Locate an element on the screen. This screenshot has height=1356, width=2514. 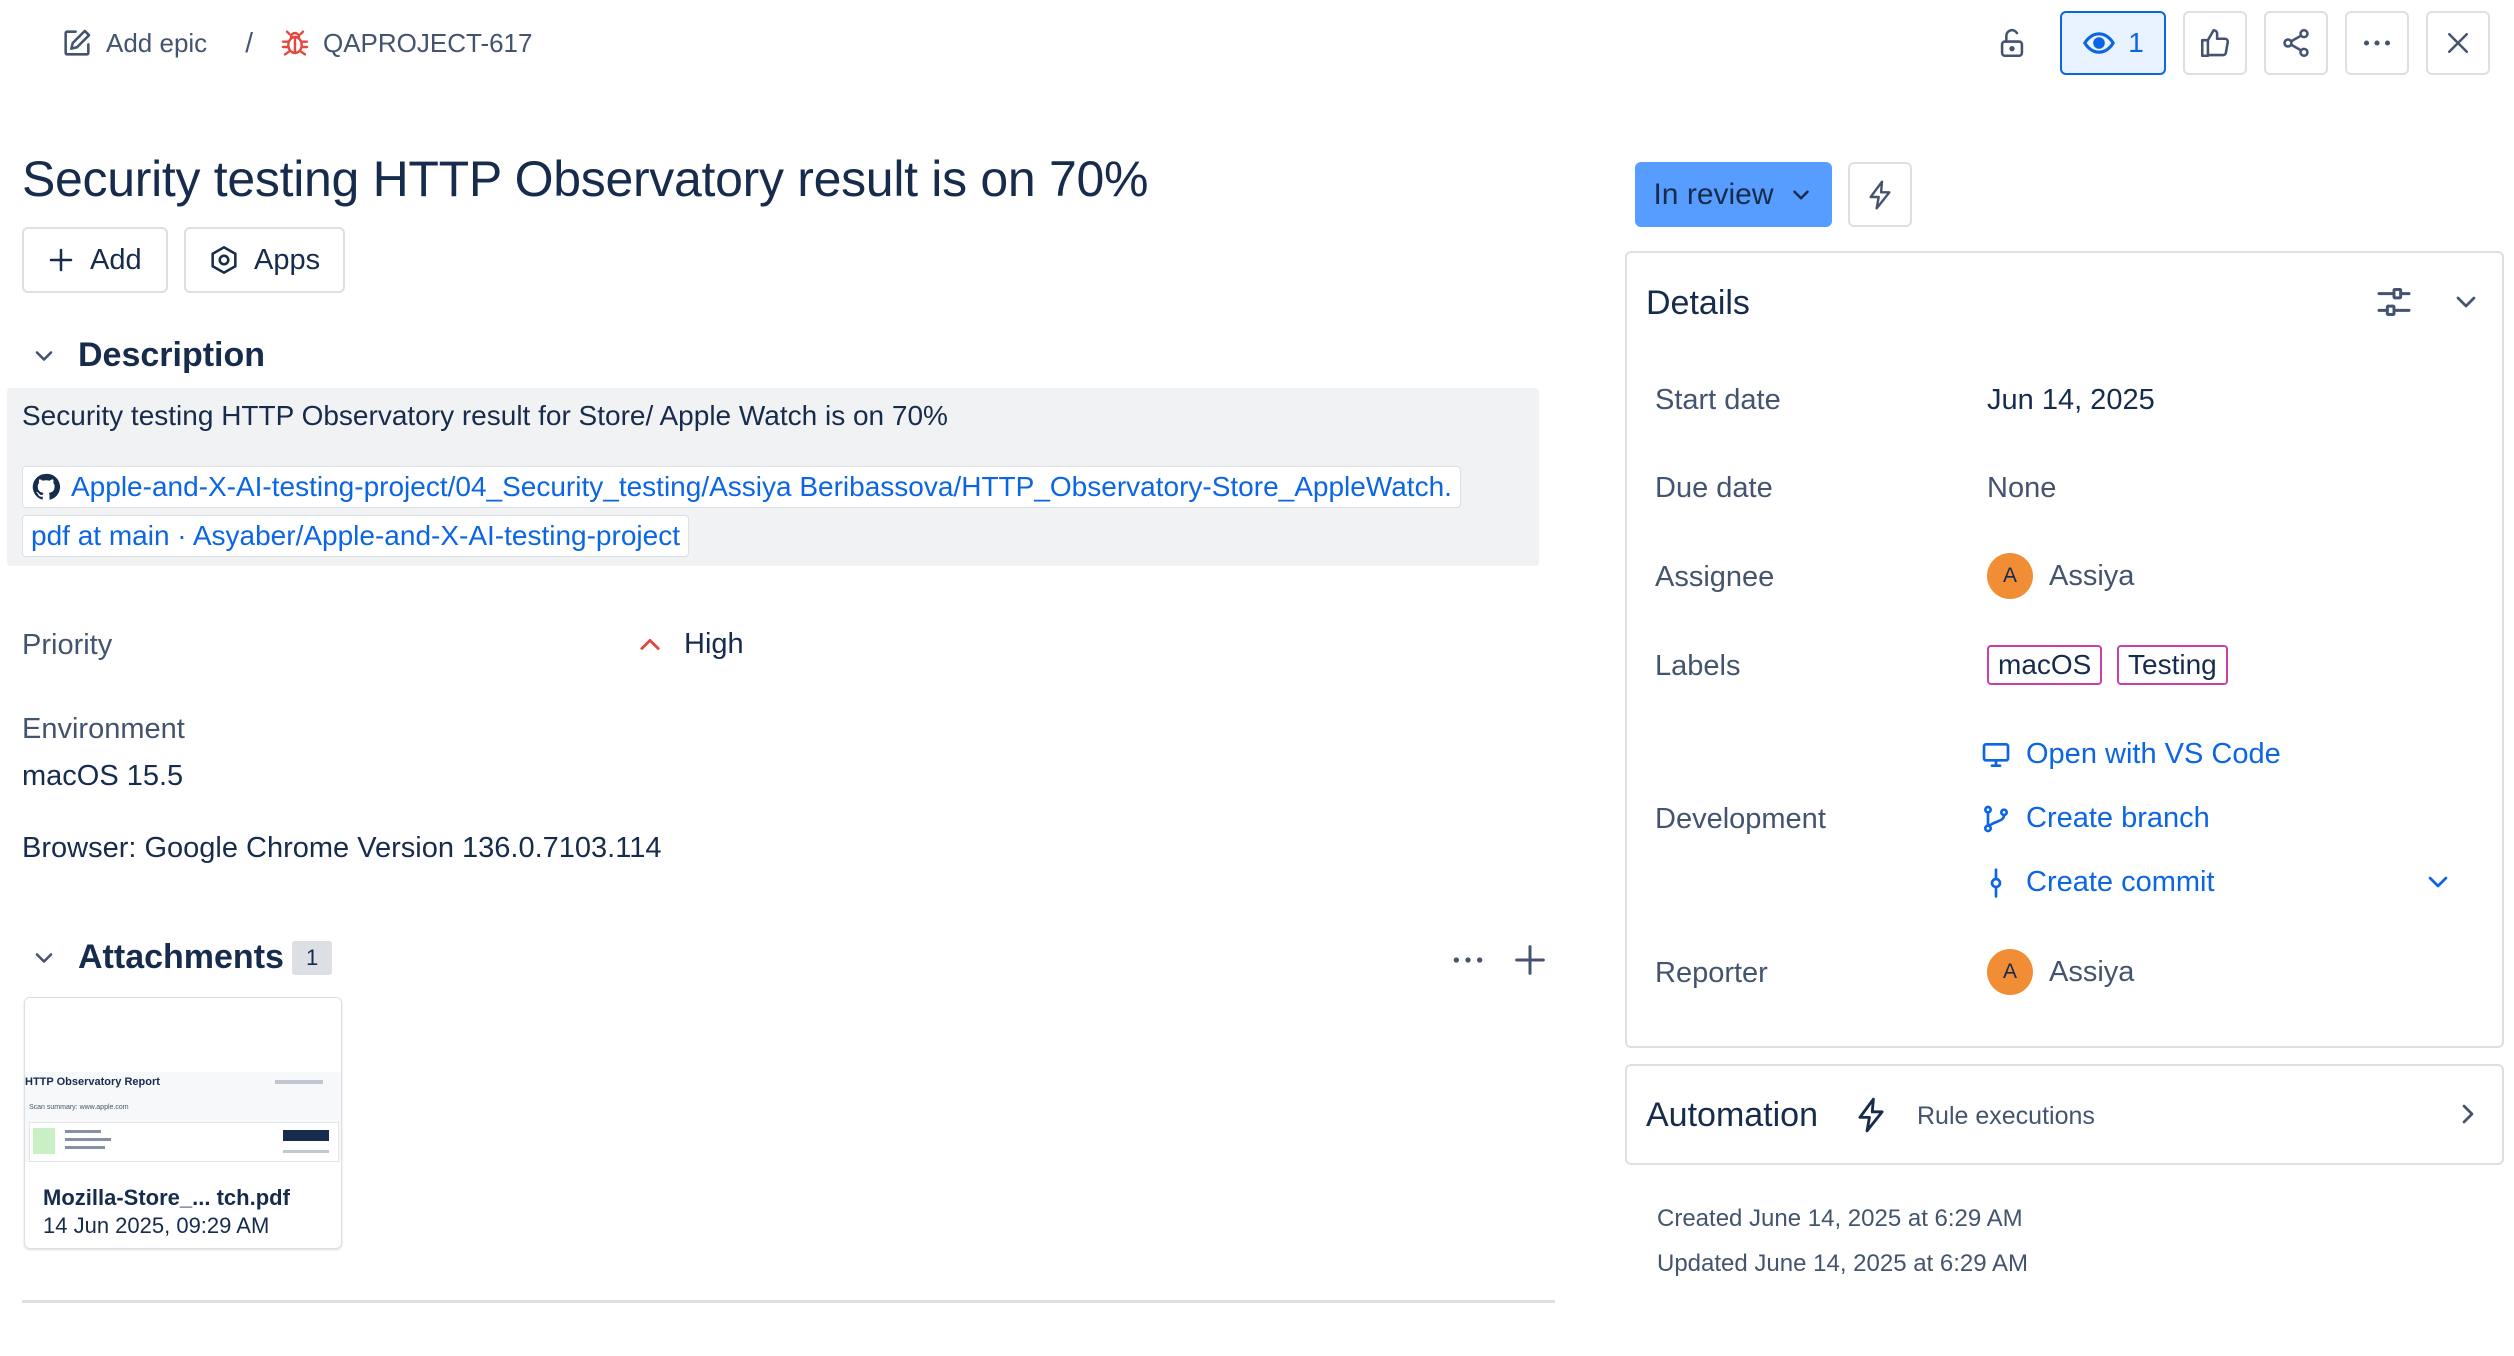
labels-label: Labels is located at coordinates (1698, 666).